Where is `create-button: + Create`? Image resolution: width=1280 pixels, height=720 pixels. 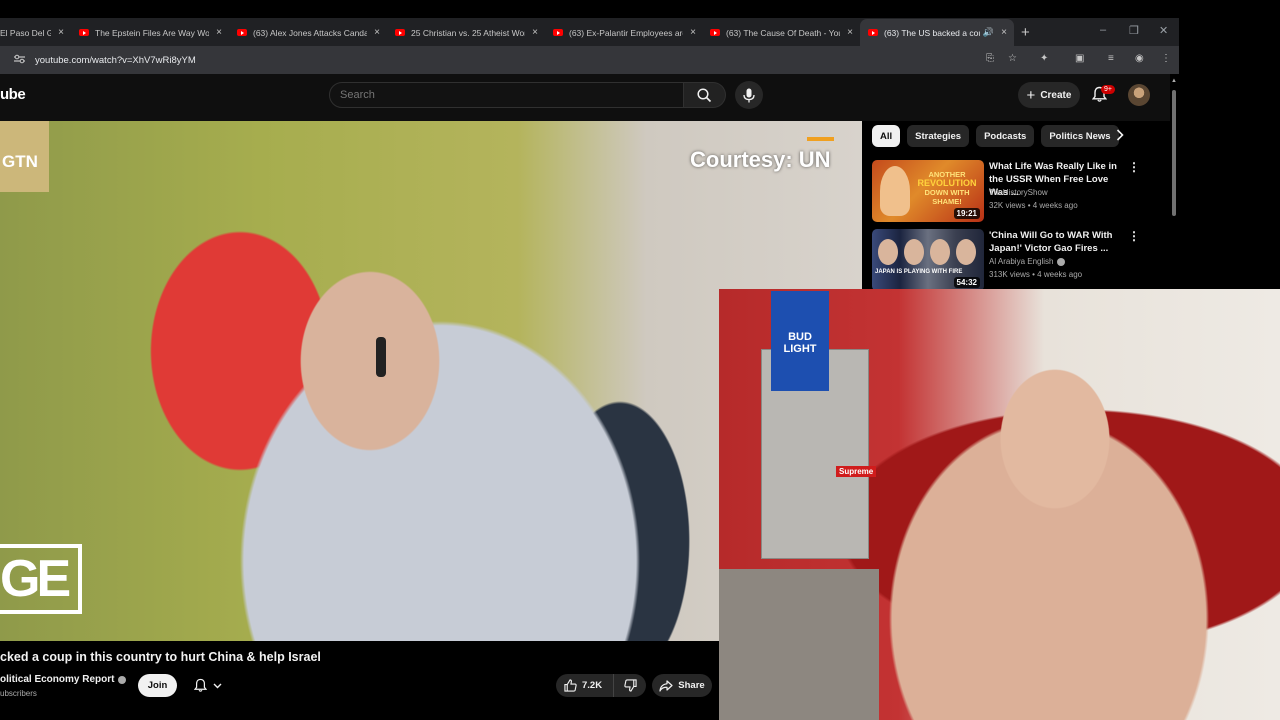
create-button: + Create is located at coordinates (1049, 95).